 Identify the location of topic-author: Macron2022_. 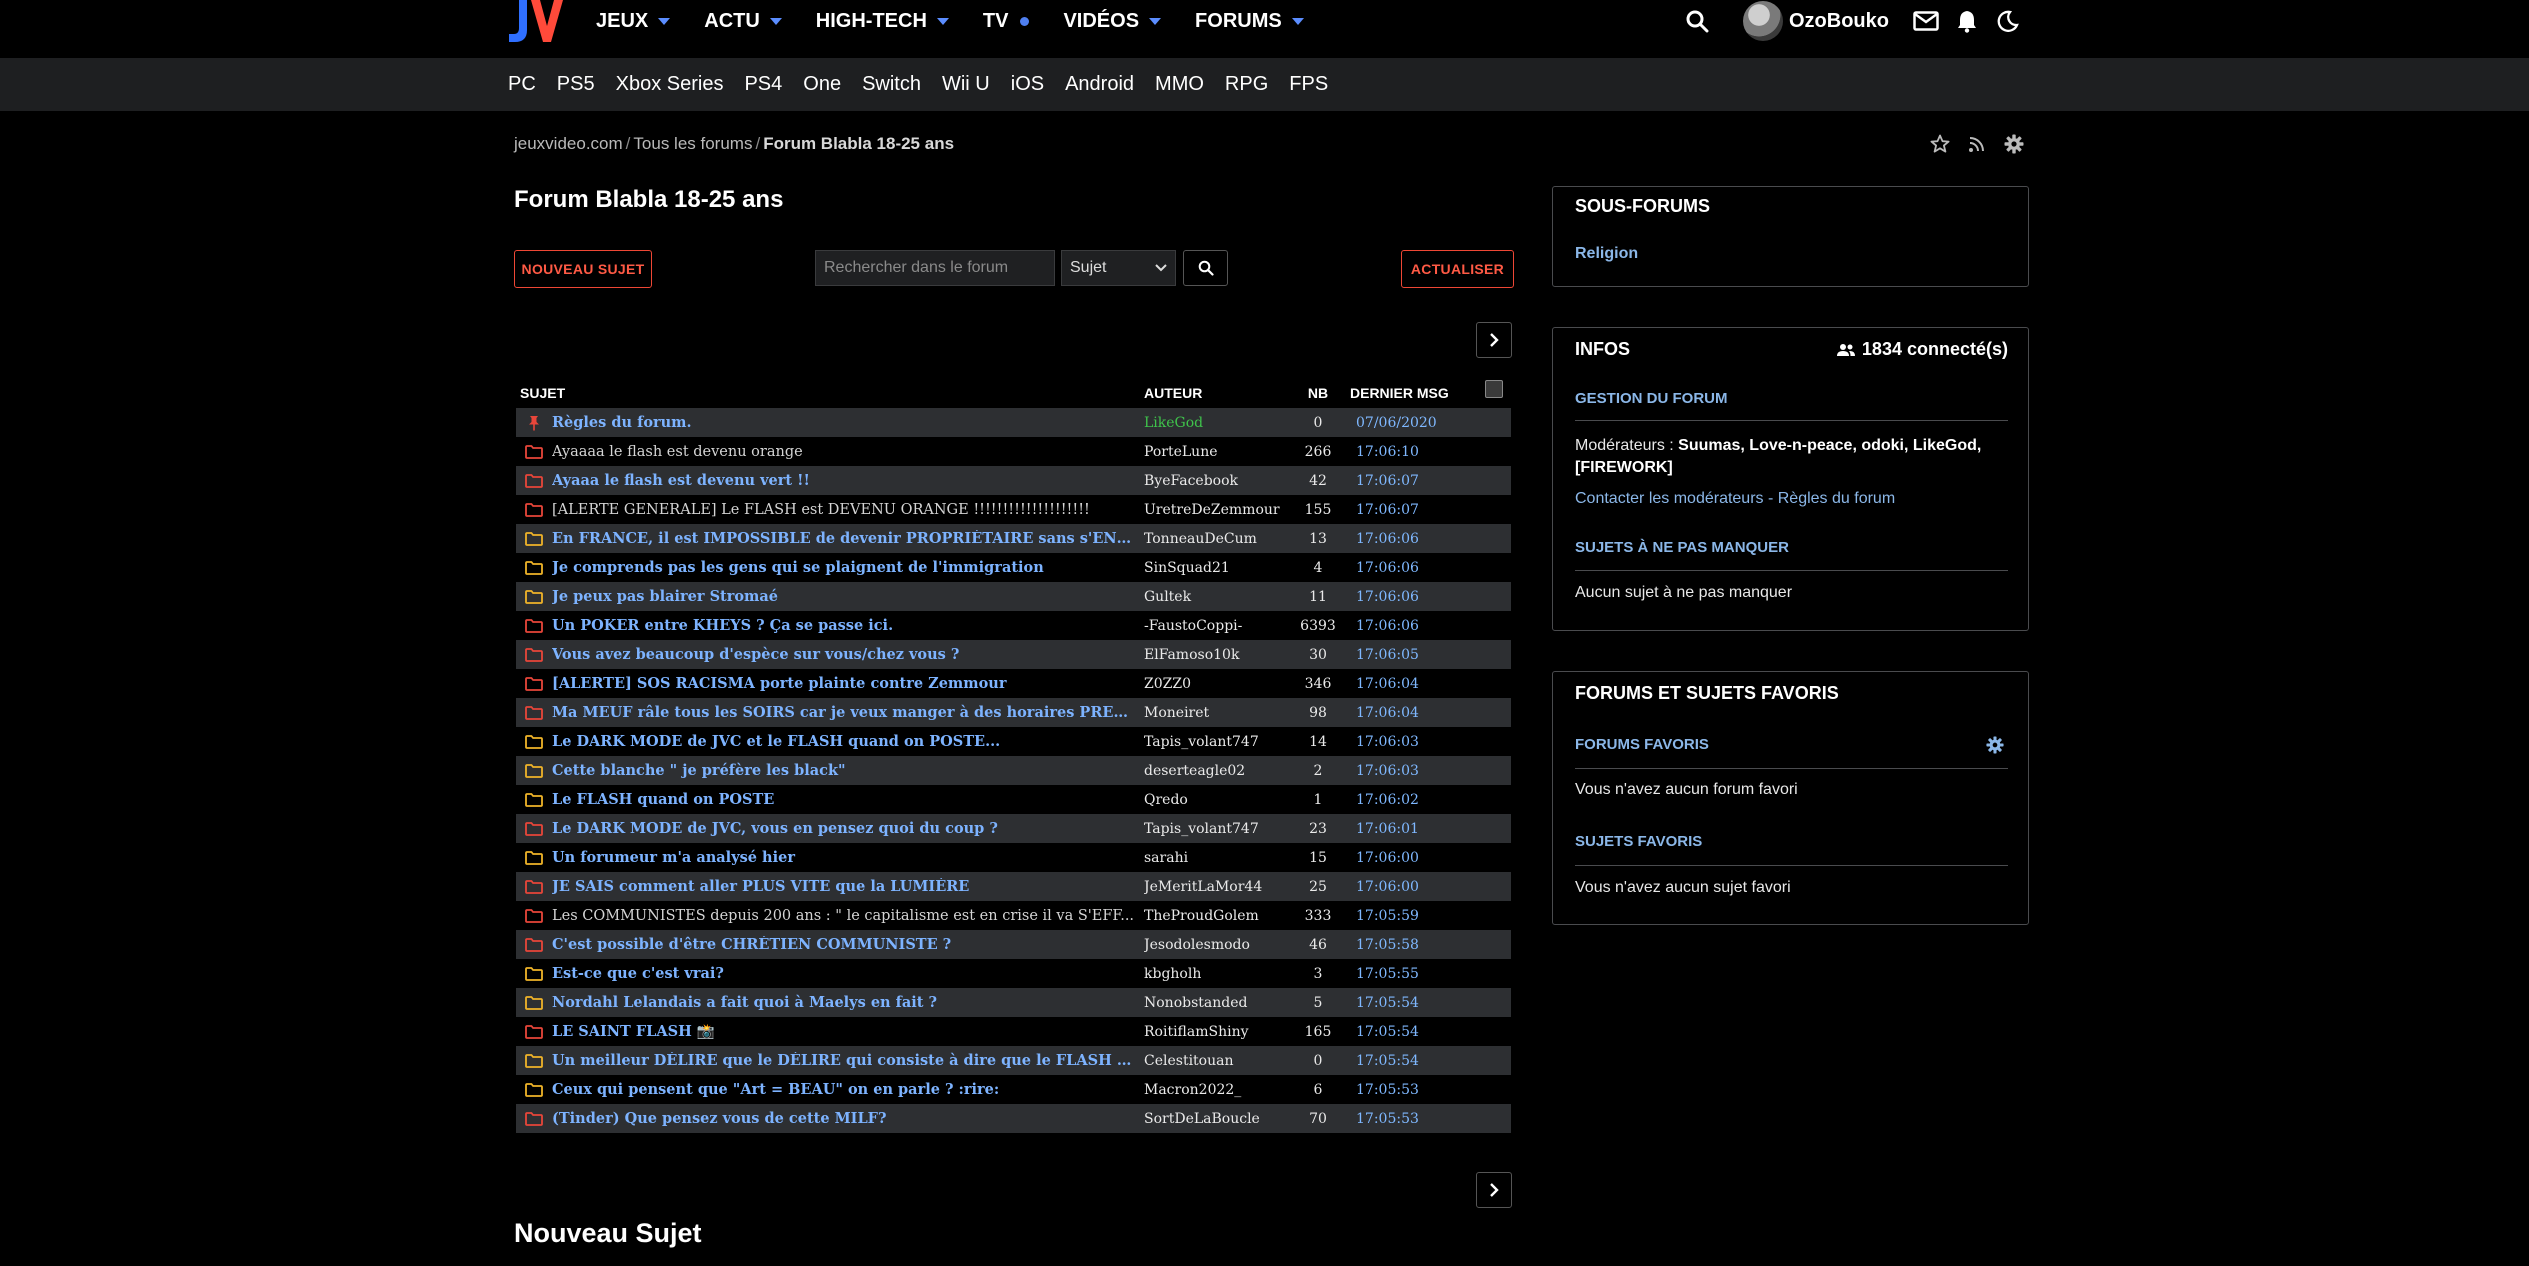
(1219, 1090).